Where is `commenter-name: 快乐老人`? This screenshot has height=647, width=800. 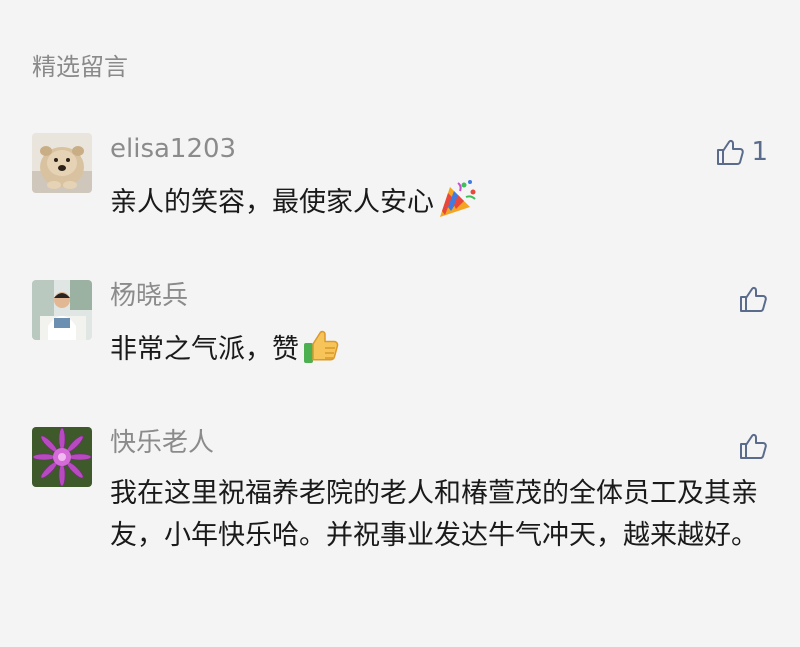
commenter-name: 快乐老人 is located at coordinates (162, 443).